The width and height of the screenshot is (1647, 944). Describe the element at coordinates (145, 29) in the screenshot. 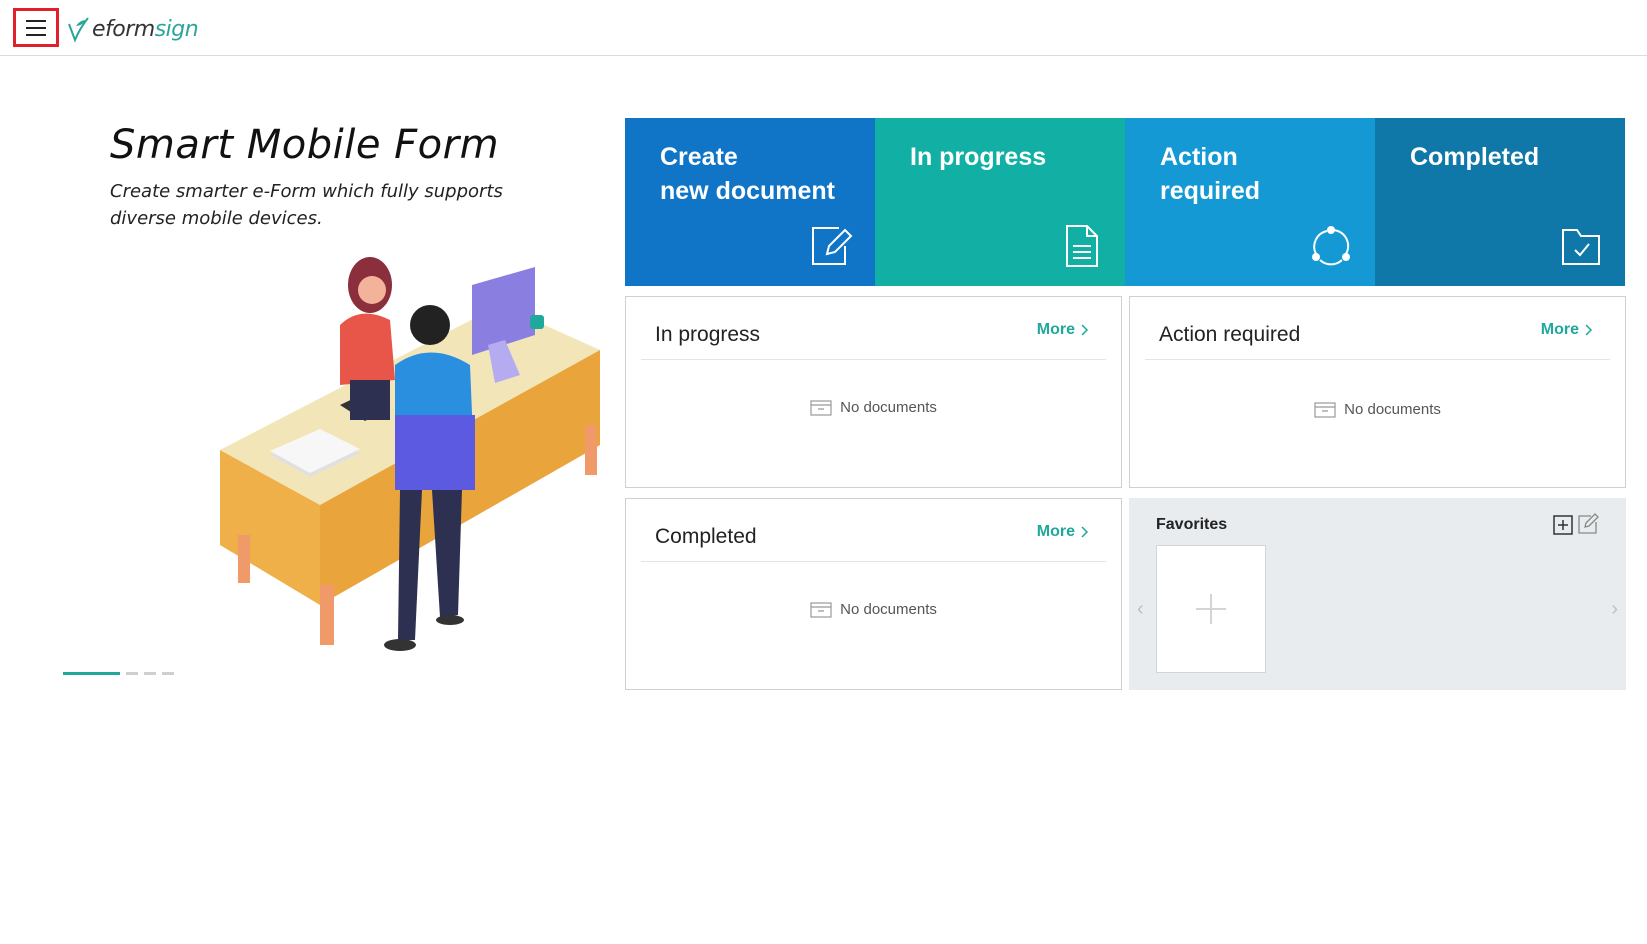

I see `logo-text: eformsign` at that location.